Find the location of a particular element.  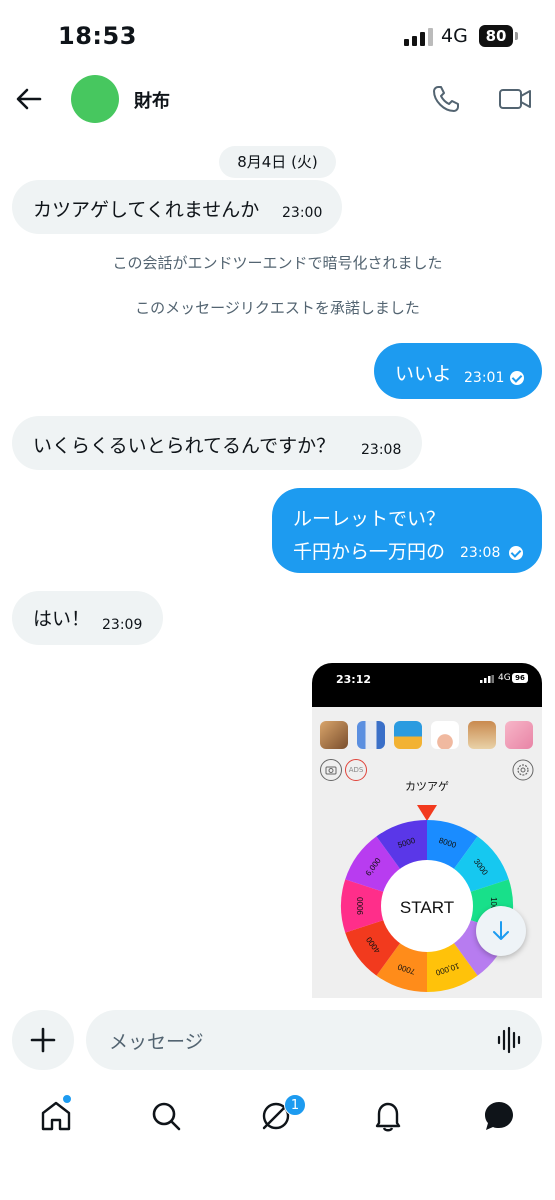

date-separator: 8月4日 (火) is located at coordinates (277, 162).